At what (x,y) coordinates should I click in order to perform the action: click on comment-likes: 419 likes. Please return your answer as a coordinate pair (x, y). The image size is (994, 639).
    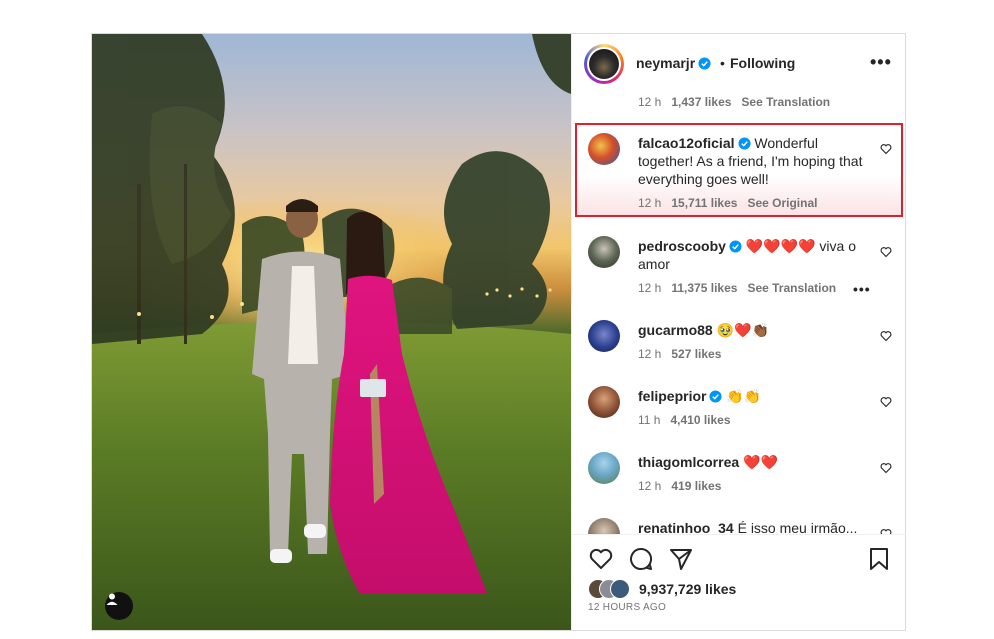
    Looking at the image, I should click on (696, 486).